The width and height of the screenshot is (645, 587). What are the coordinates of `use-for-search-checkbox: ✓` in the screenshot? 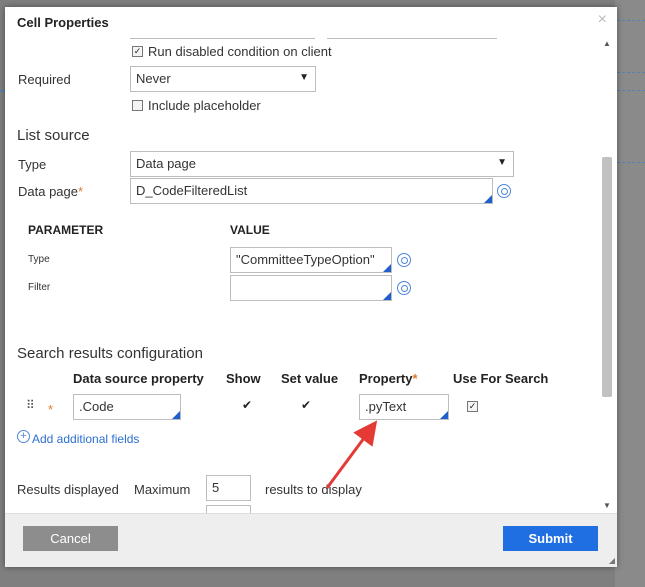 It's located at (472, 406).